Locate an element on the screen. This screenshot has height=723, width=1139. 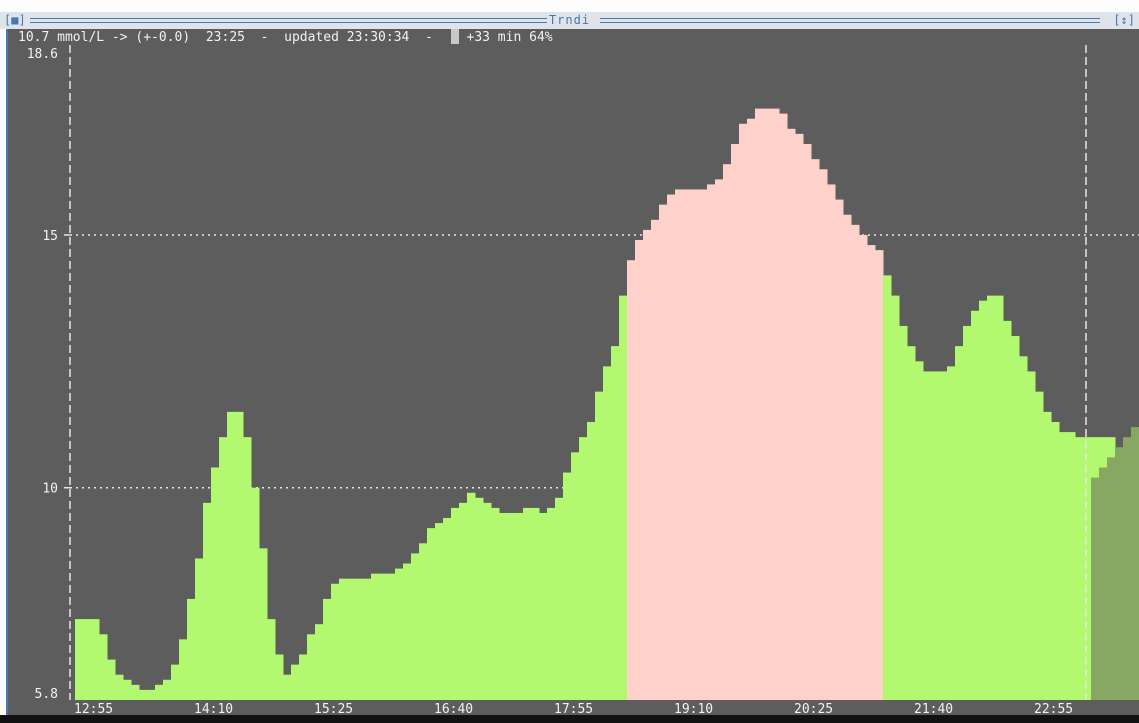
x-tick-label: 14:10 is located at coordinates (213, 708).